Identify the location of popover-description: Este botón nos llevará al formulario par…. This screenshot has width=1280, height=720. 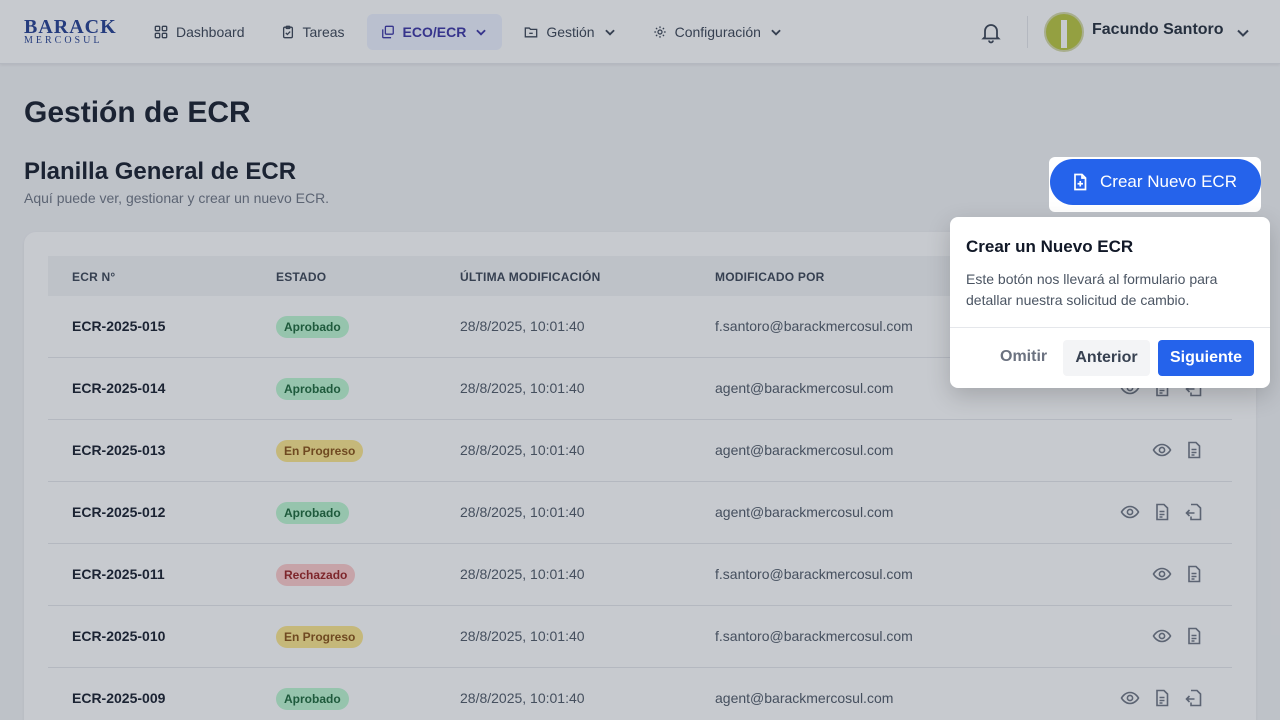
(1092, 289).